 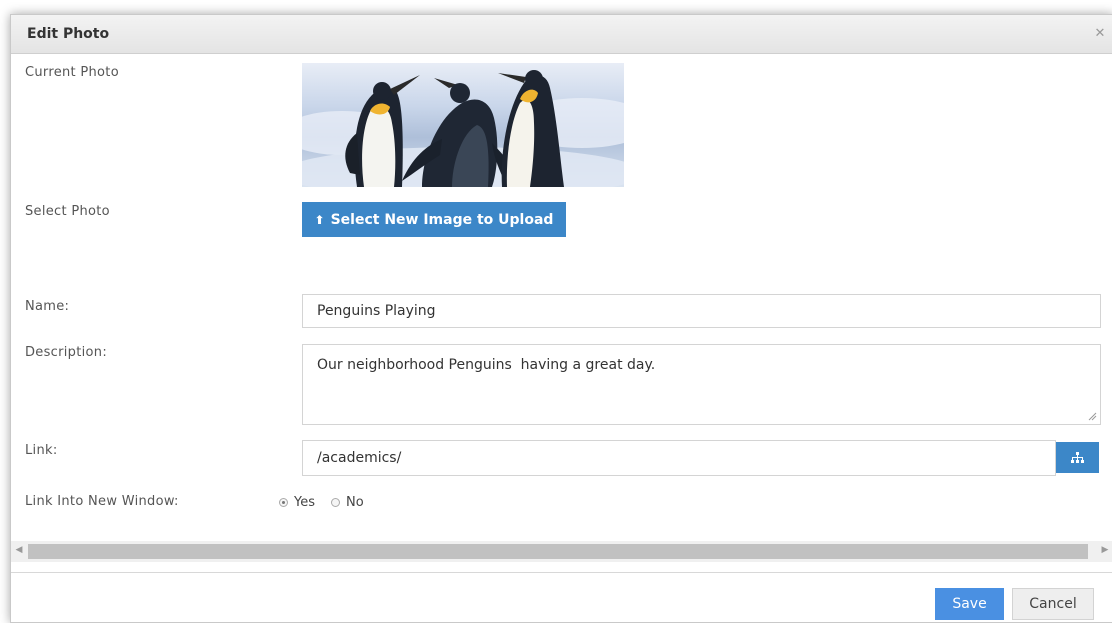 I want to click on link-new-window-label: Link Into New Window:, so click(x=102, y=501).